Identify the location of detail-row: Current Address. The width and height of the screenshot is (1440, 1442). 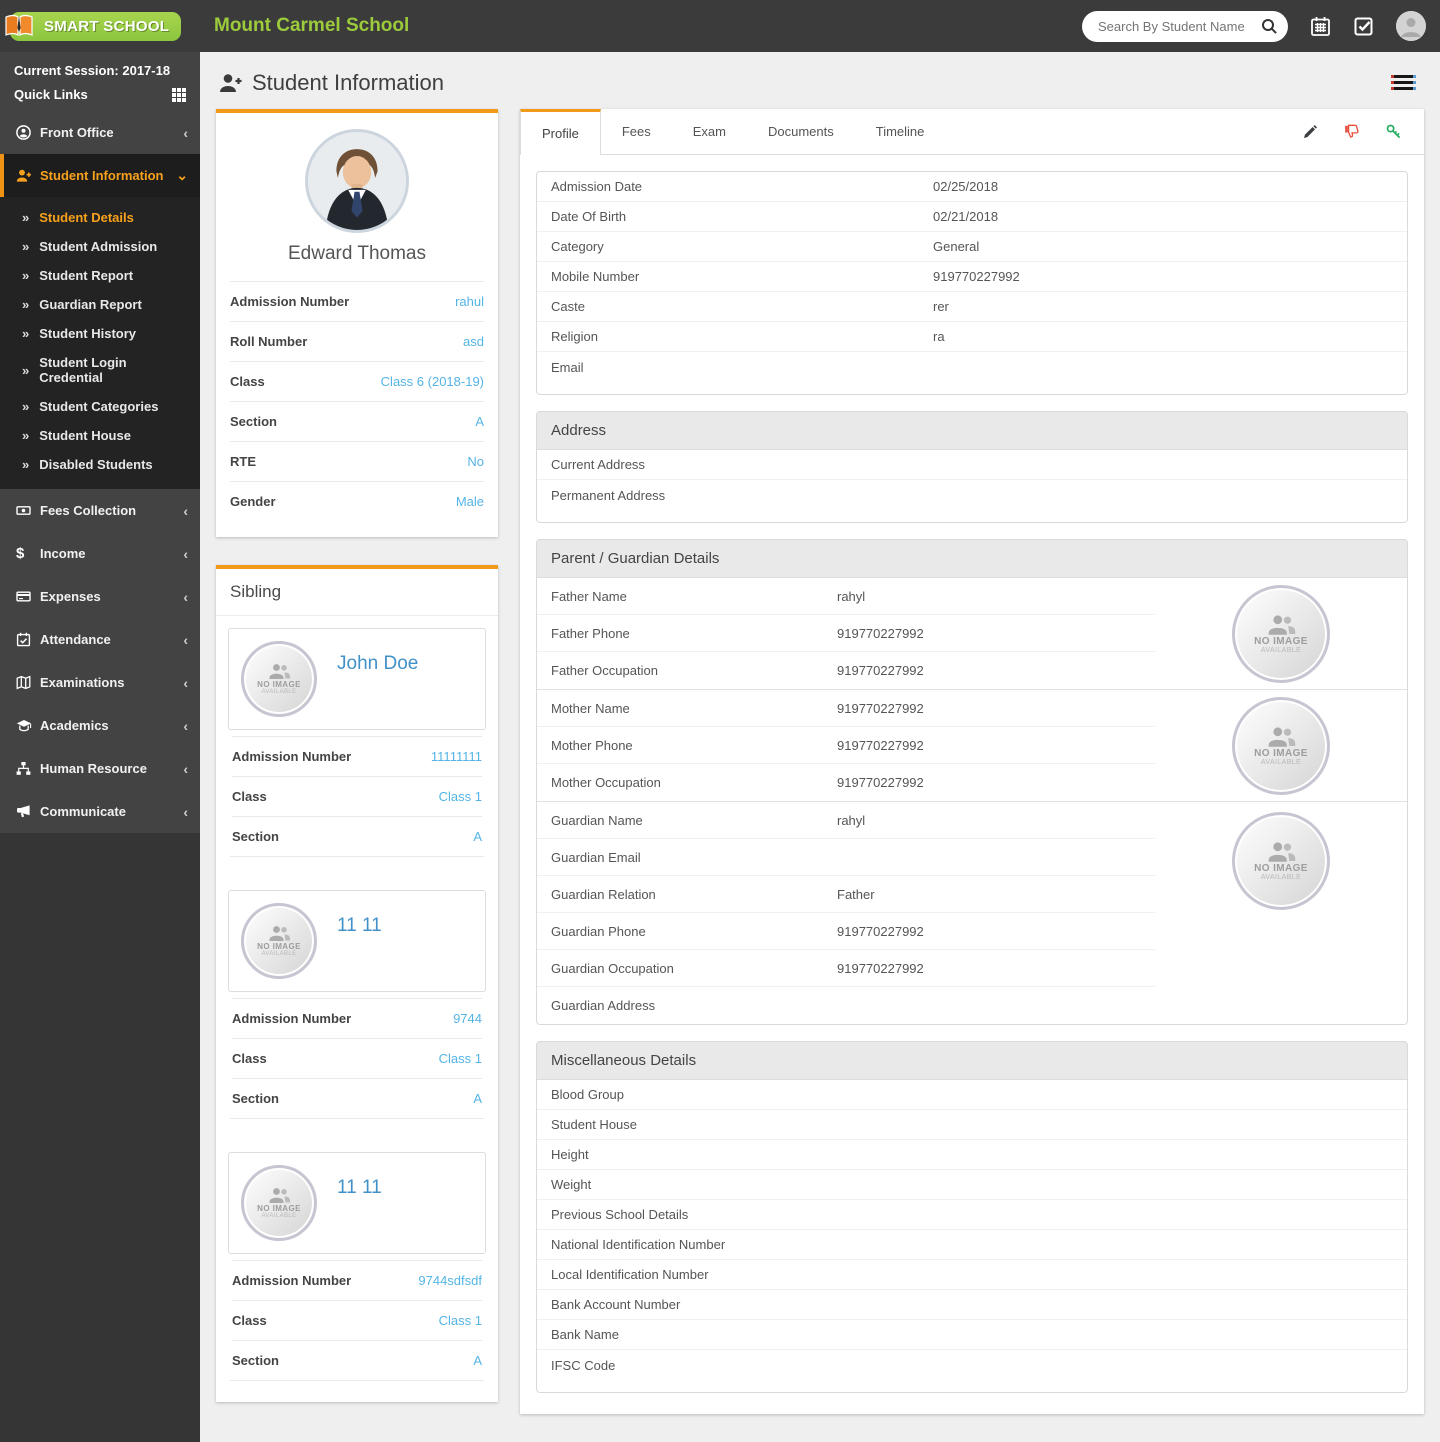
(972, 465).